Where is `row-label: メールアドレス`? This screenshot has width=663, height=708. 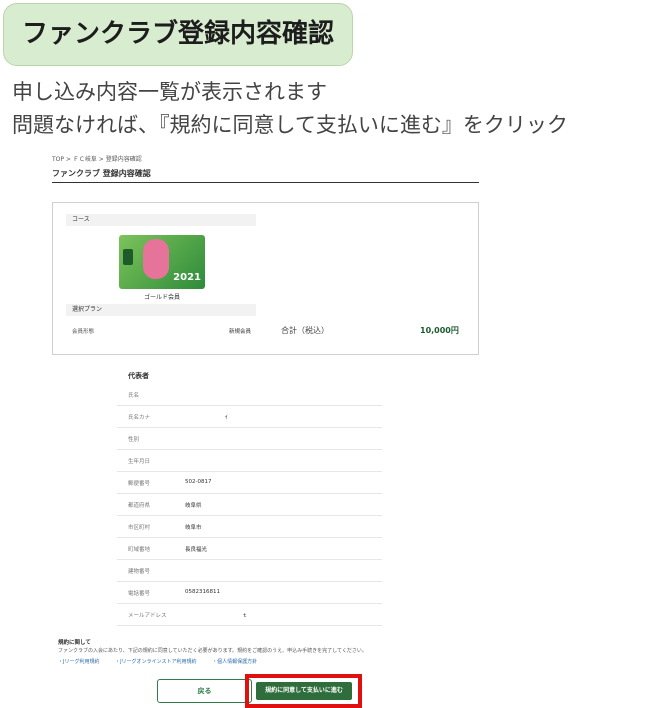
row-label: メールアドレス is located at coordinates (147, 616).